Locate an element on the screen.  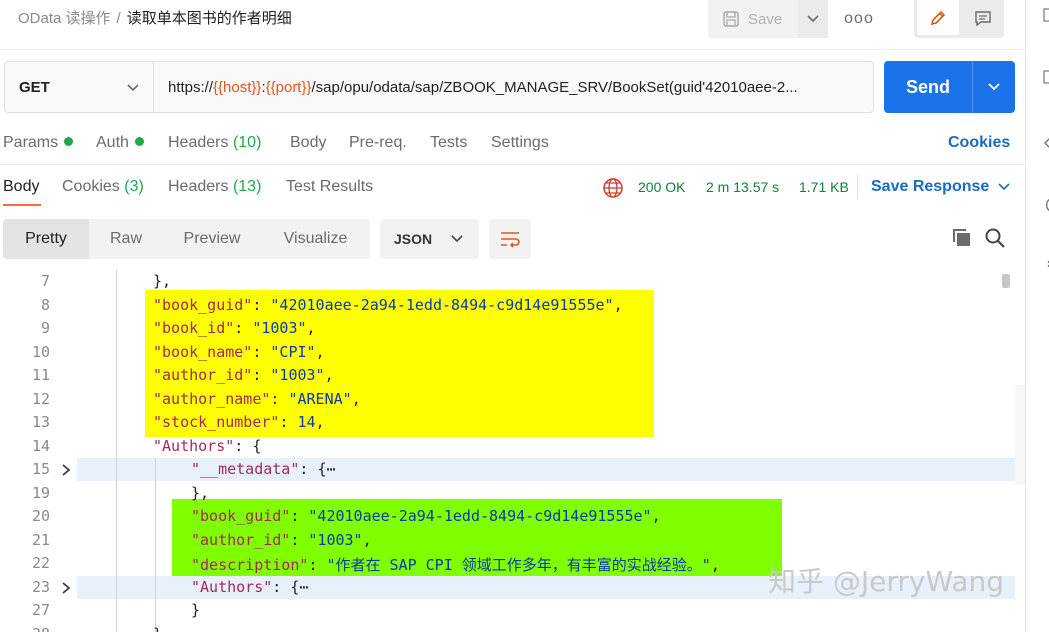
json-key: "stock_number" is located at coordinates (216, 422).